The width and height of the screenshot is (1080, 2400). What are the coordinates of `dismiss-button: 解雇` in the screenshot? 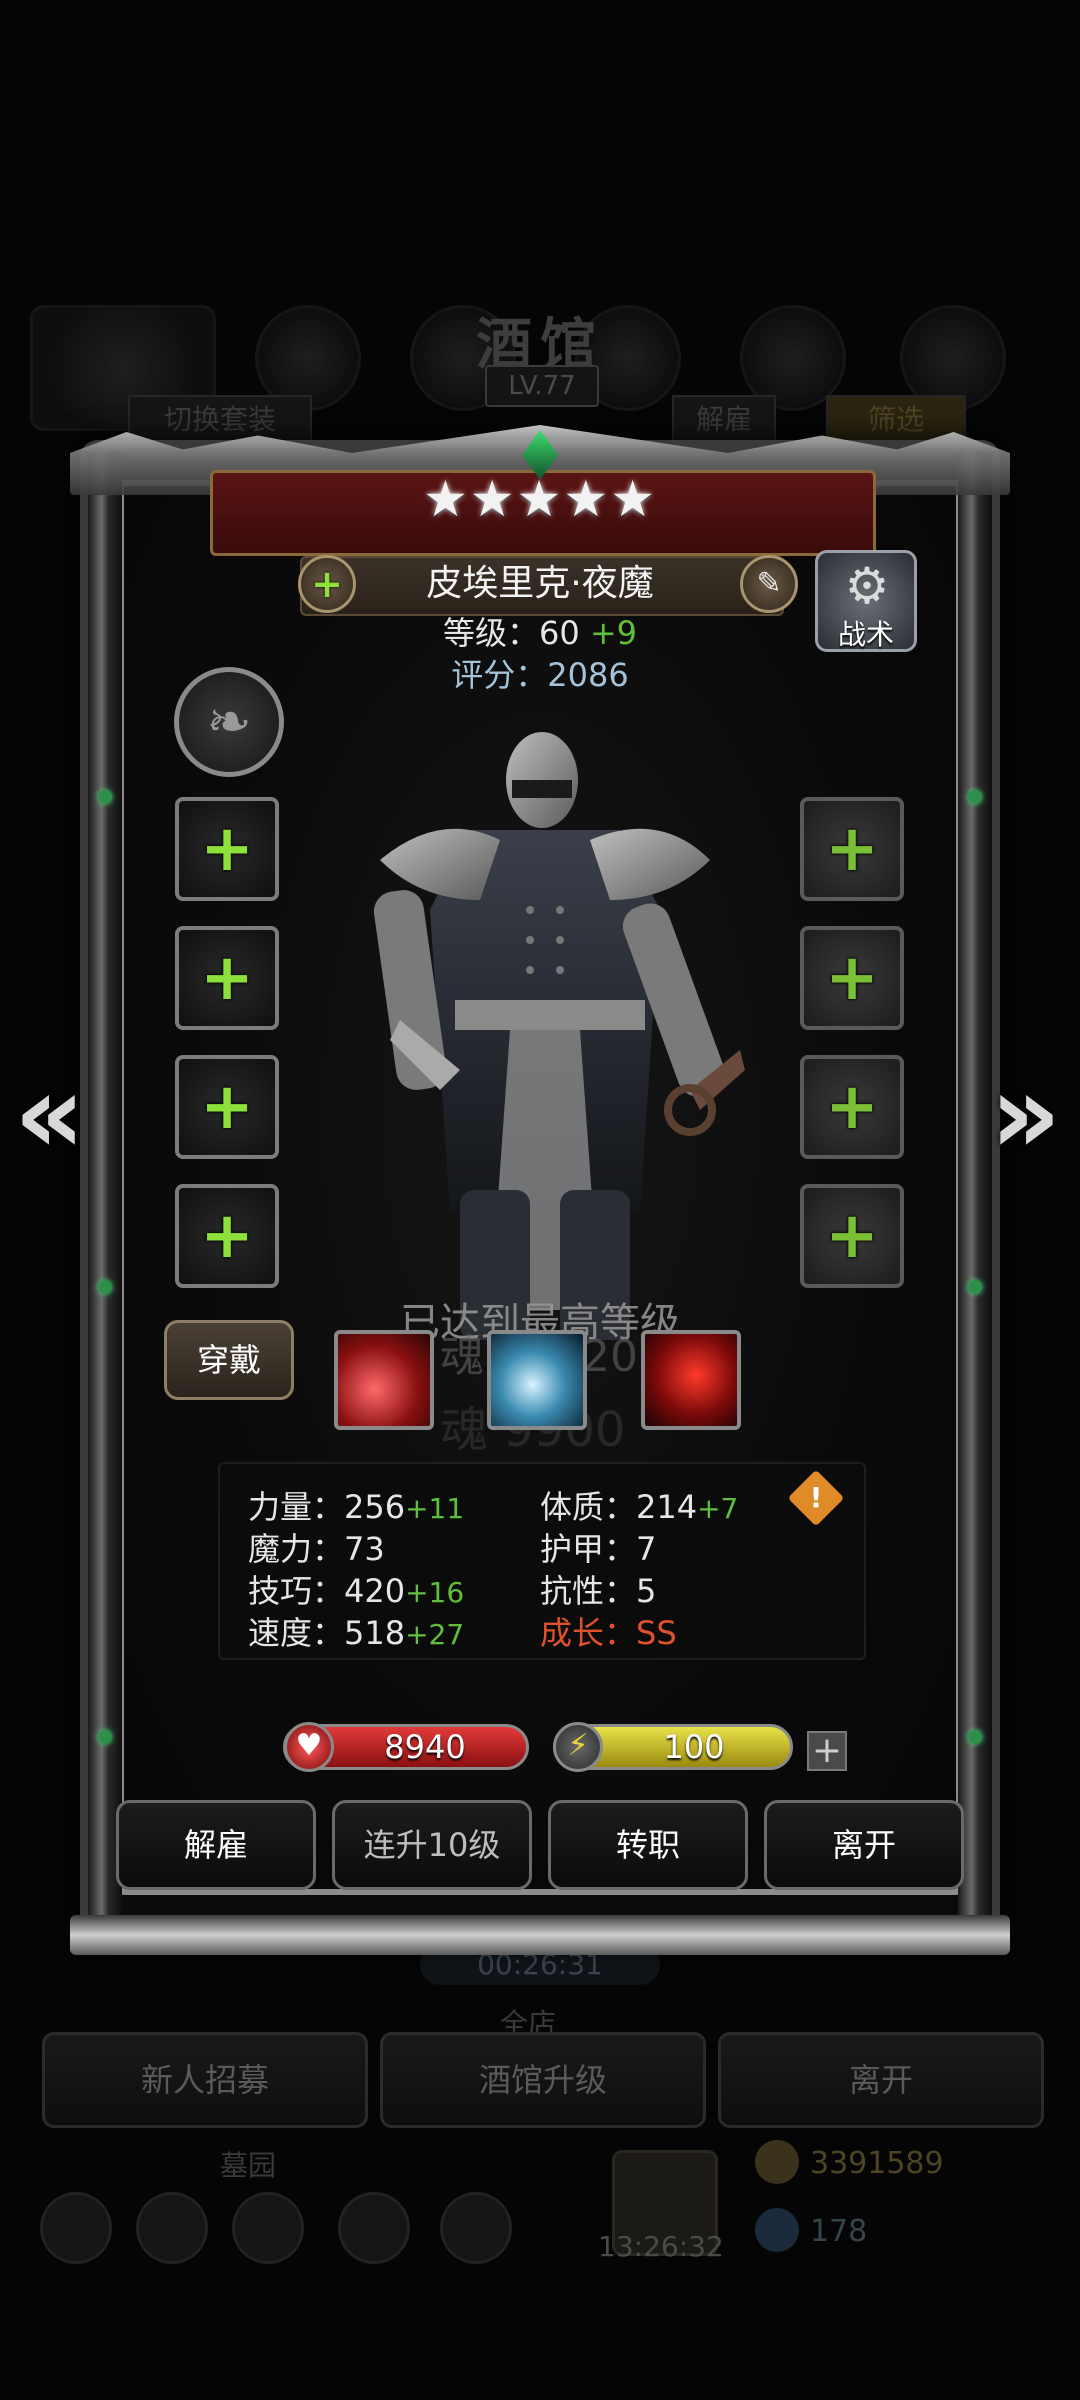 It's located at (216, 1845).